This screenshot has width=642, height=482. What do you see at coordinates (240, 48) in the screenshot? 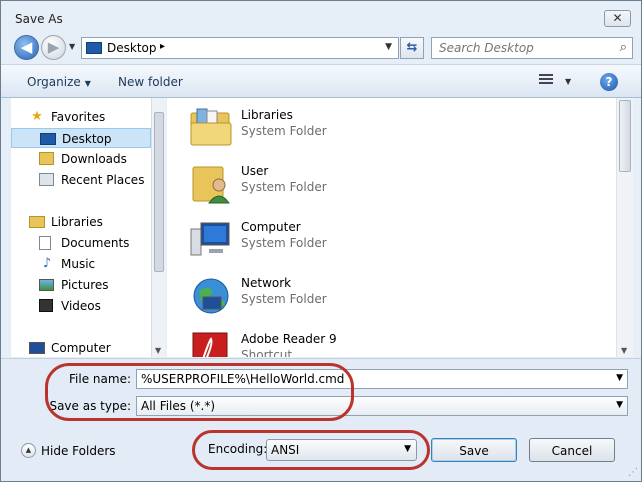
I see `address-bar: Desktop ▸ ▼` at bounding box center [240, 48].